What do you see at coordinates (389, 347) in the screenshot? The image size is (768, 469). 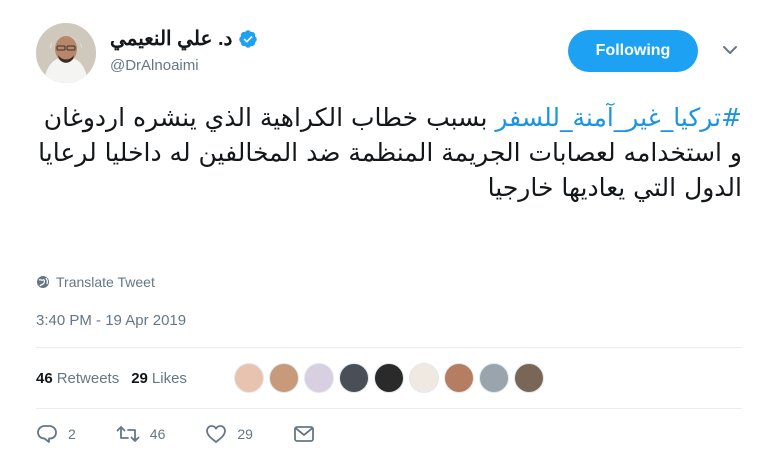 I see `divider-top` at bounding box center [389, 347].